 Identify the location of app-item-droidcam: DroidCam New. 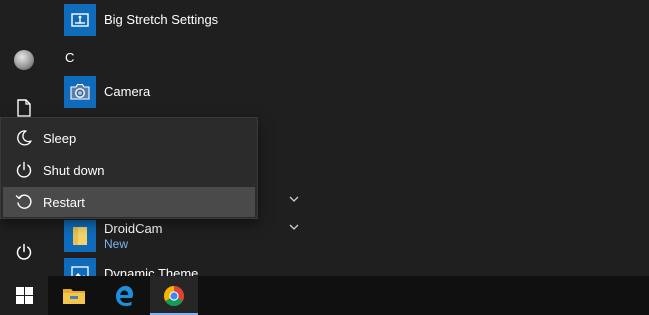
(113, 236).